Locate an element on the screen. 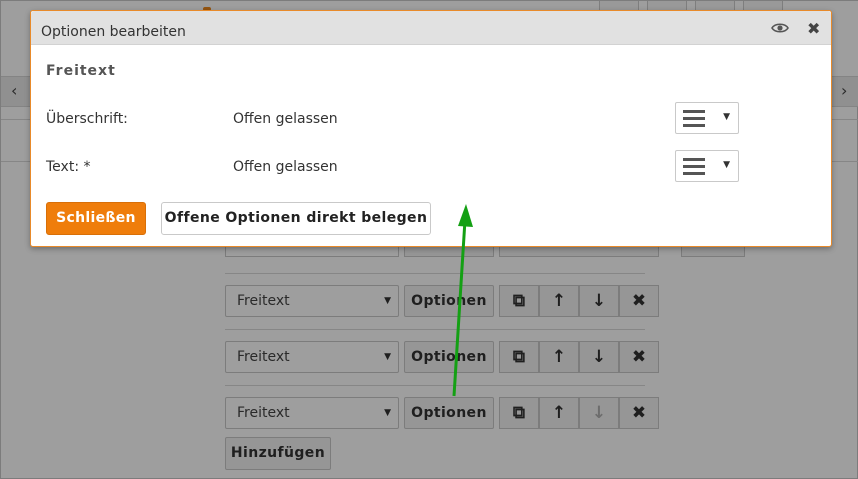  eye-icon is located at coordinates (780, 28).